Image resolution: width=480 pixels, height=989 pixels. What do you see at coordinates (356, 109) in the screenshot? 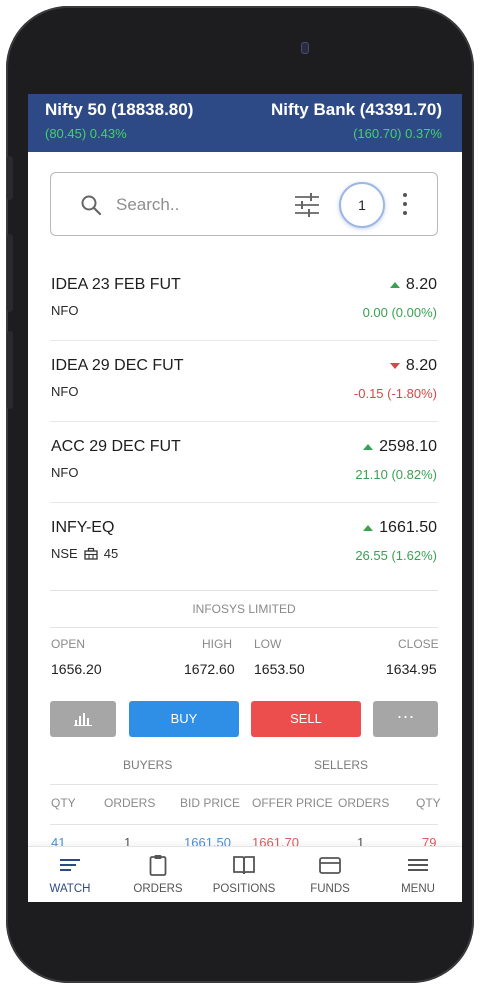
I see `index-name: Nifty Bank (43391.70)` at bounding box center [356, 109].